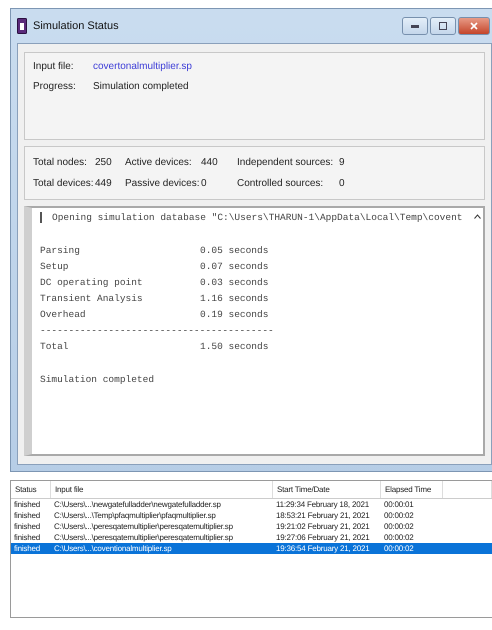  Describe the element at coordinates (113, 548) in the screenshot. I see `table-cell-text: C:\Users\...\coventionalmultiplier.sp` at that location.